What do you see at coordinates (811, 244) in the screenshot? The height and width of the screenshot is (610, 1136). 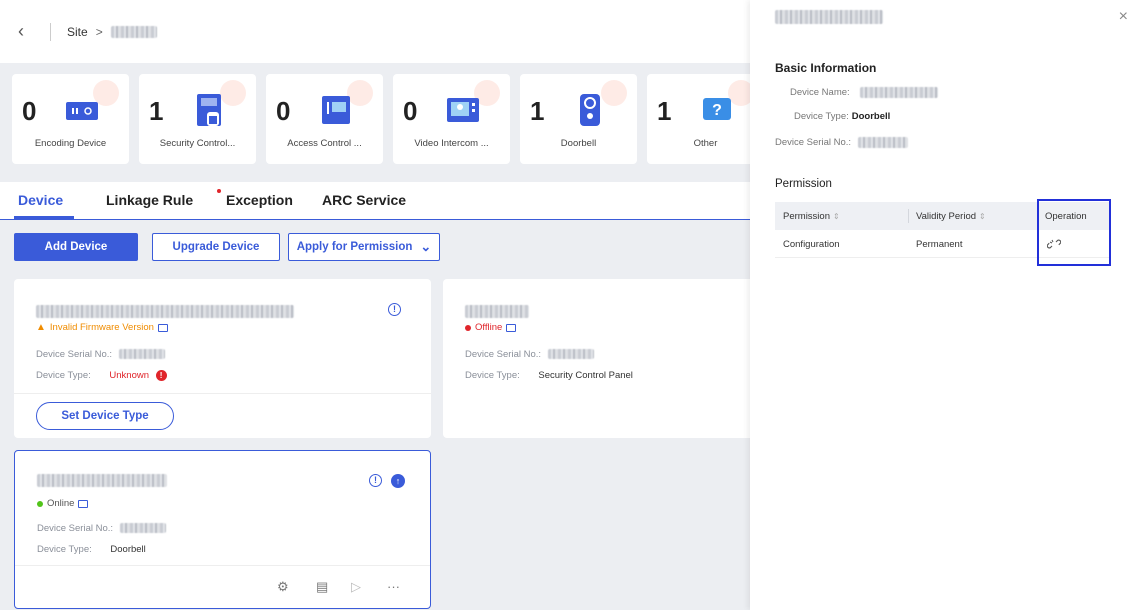 I see `cell-permission: Configuration` at bounding box center [811, 244].